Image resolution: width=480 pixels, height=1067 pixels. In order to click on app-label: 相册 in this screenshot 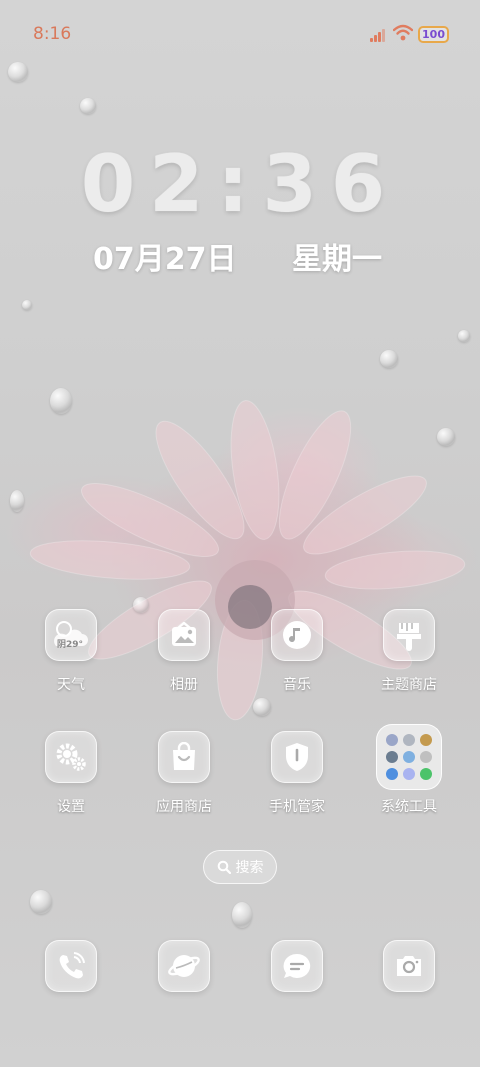, I will do `click(184, 685)`.